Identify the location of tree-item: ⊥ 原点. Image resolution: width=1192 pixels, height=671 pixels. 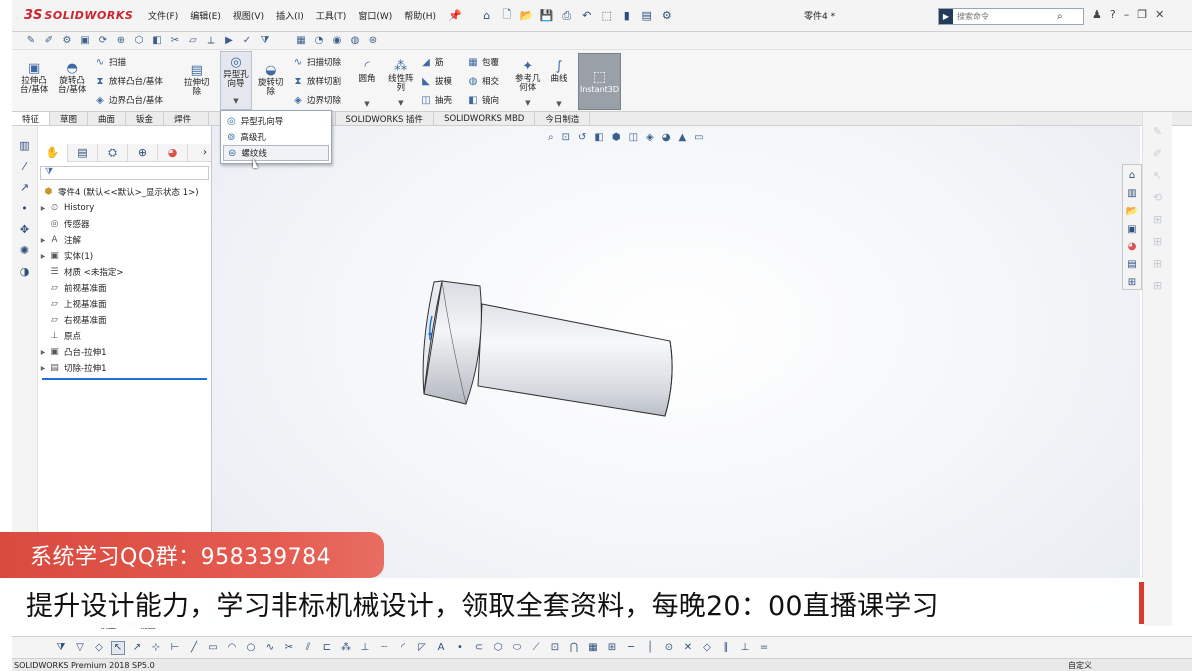
(124, 336).